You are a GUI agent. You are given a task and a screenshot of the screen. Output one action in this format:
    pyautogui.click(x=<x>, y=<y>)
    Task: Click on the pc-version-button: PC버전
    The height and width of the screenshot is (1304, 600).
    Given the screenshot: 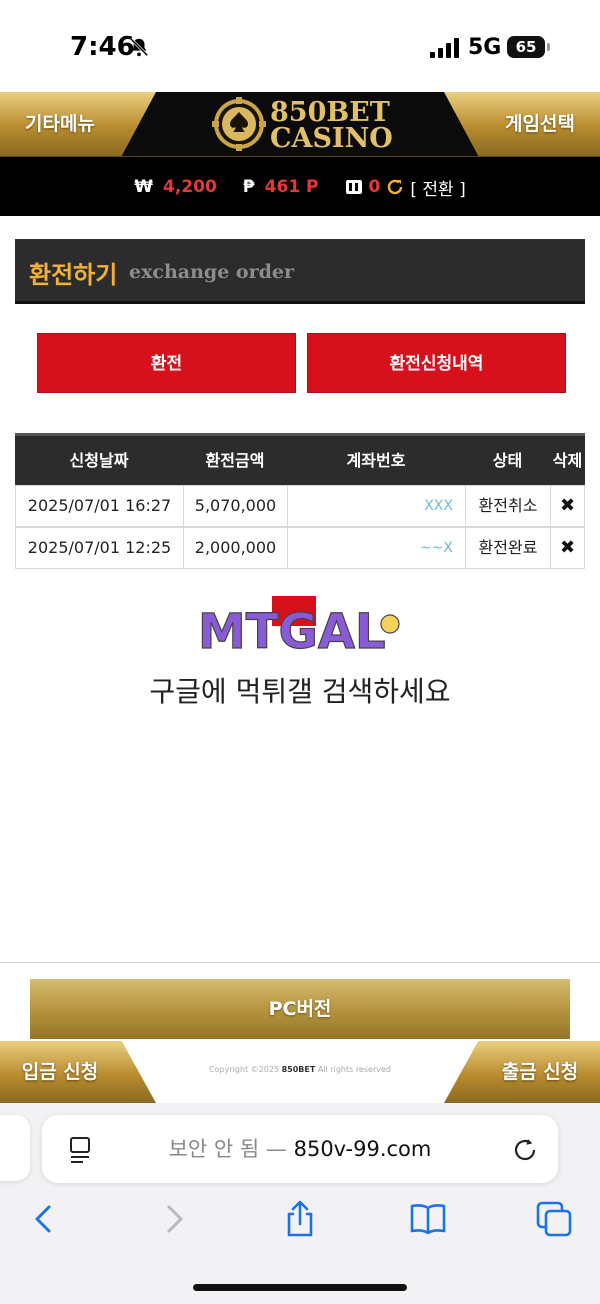 What is the action you would take?
    pyautogui.click(x=300, y=1009)
    